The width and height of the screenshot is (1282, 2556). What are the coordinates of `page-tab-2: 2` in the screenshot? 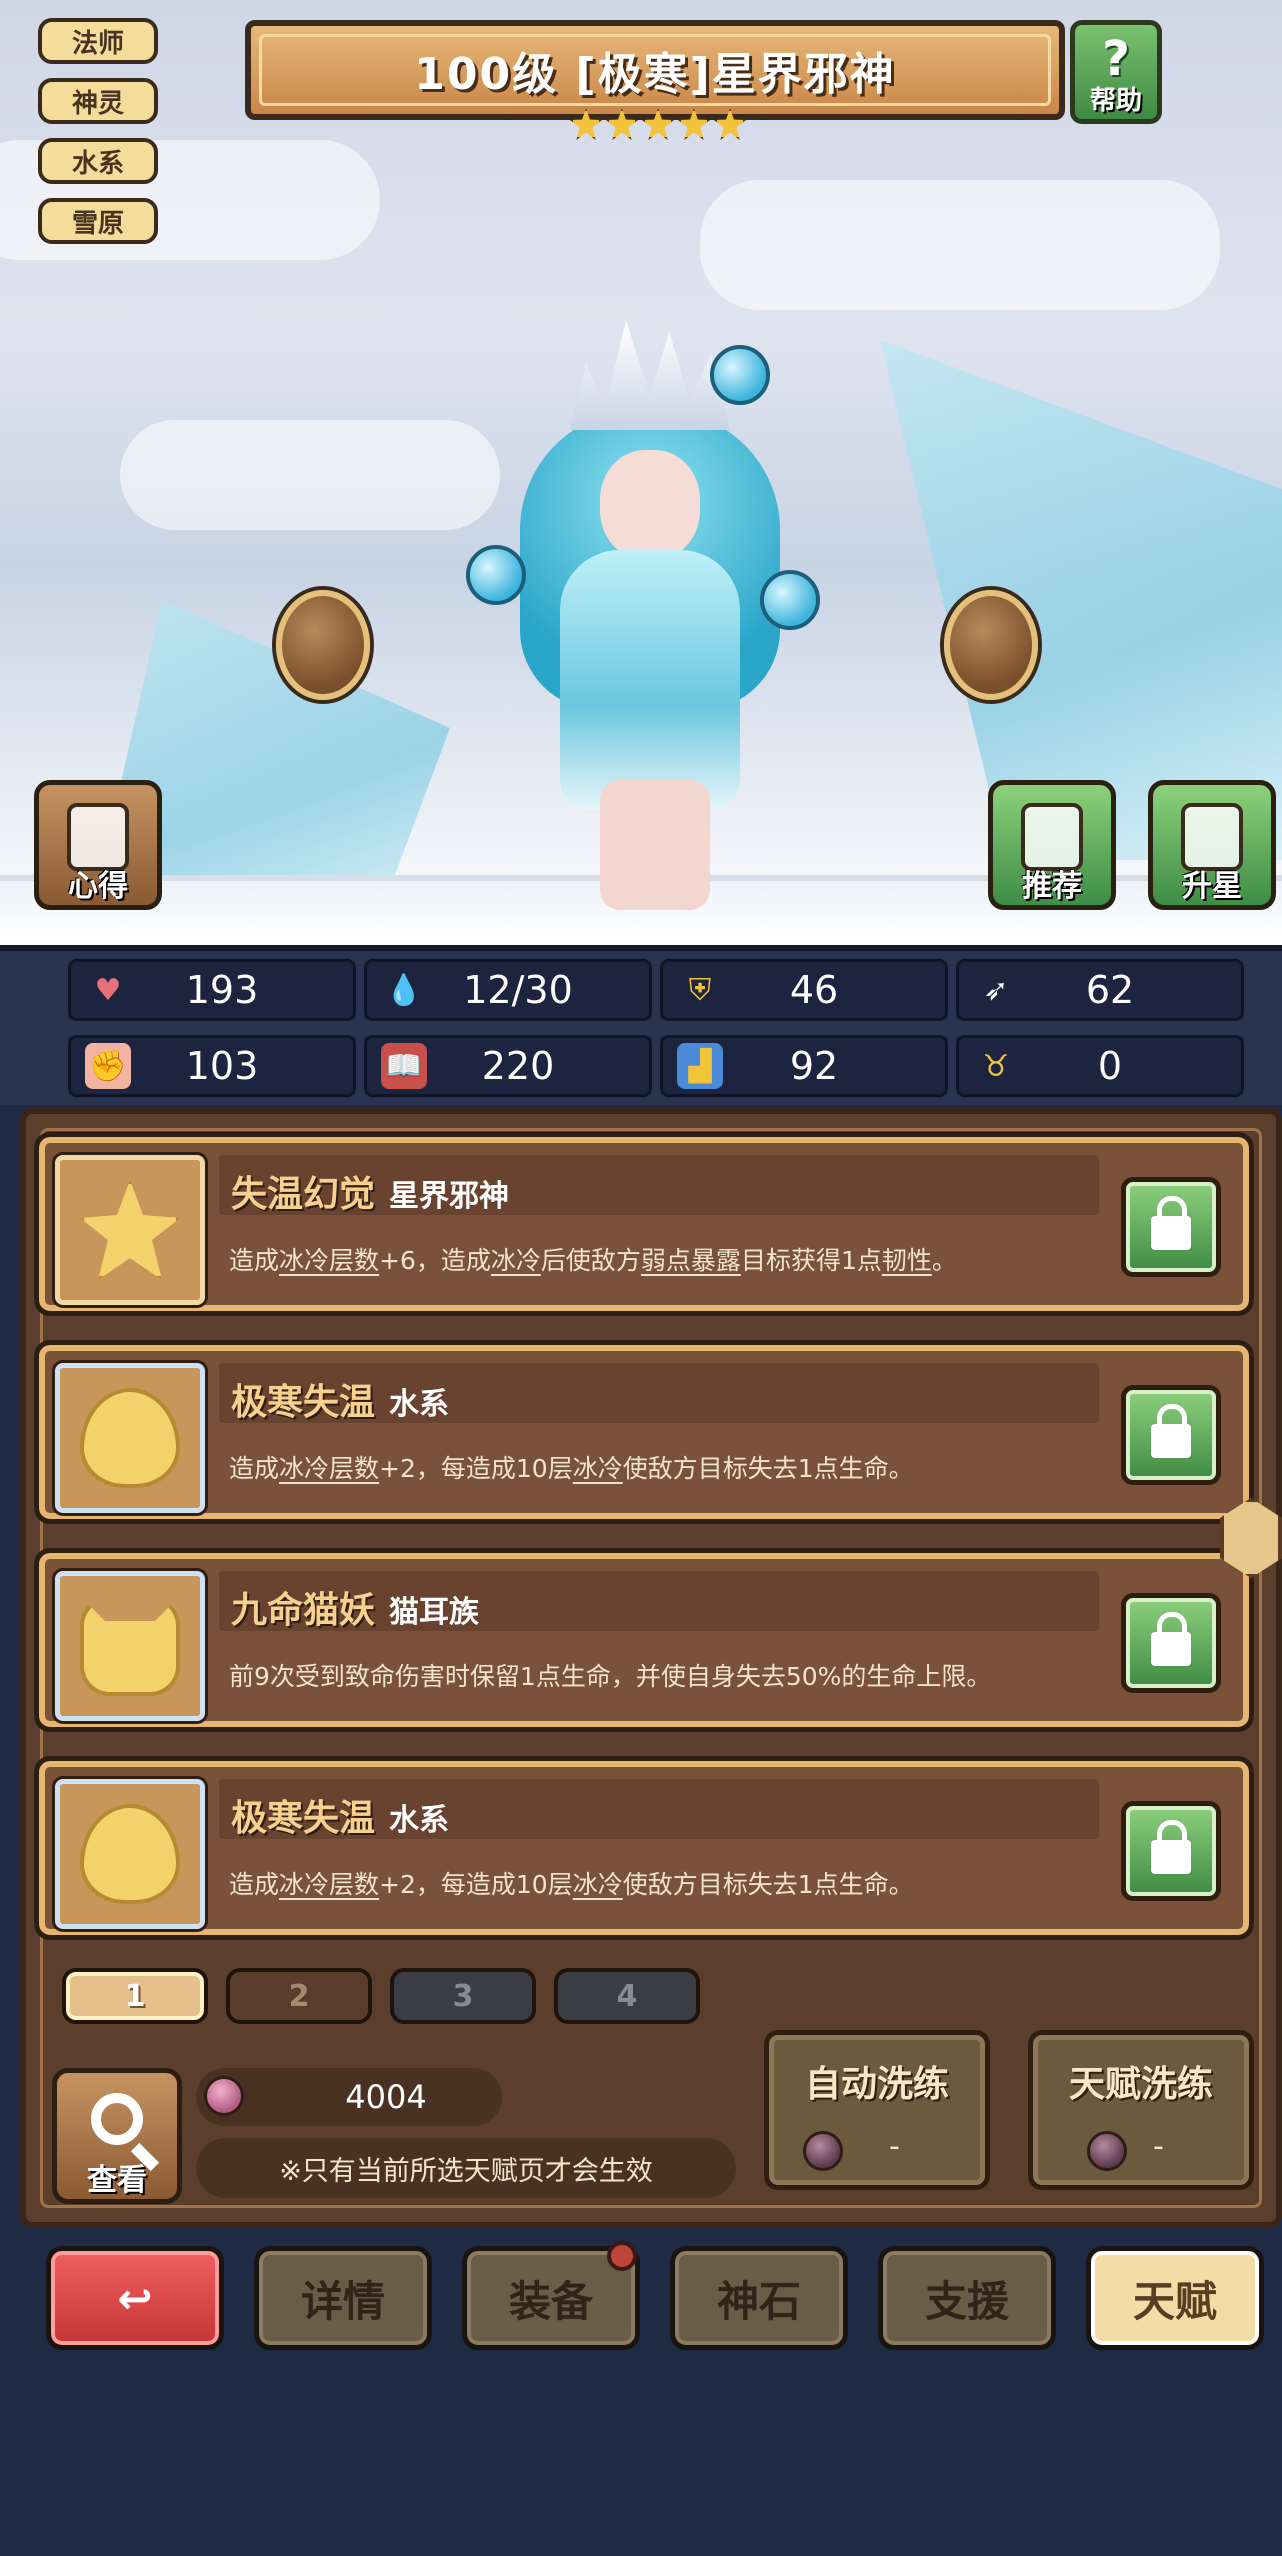 It's located at (299, 1996).